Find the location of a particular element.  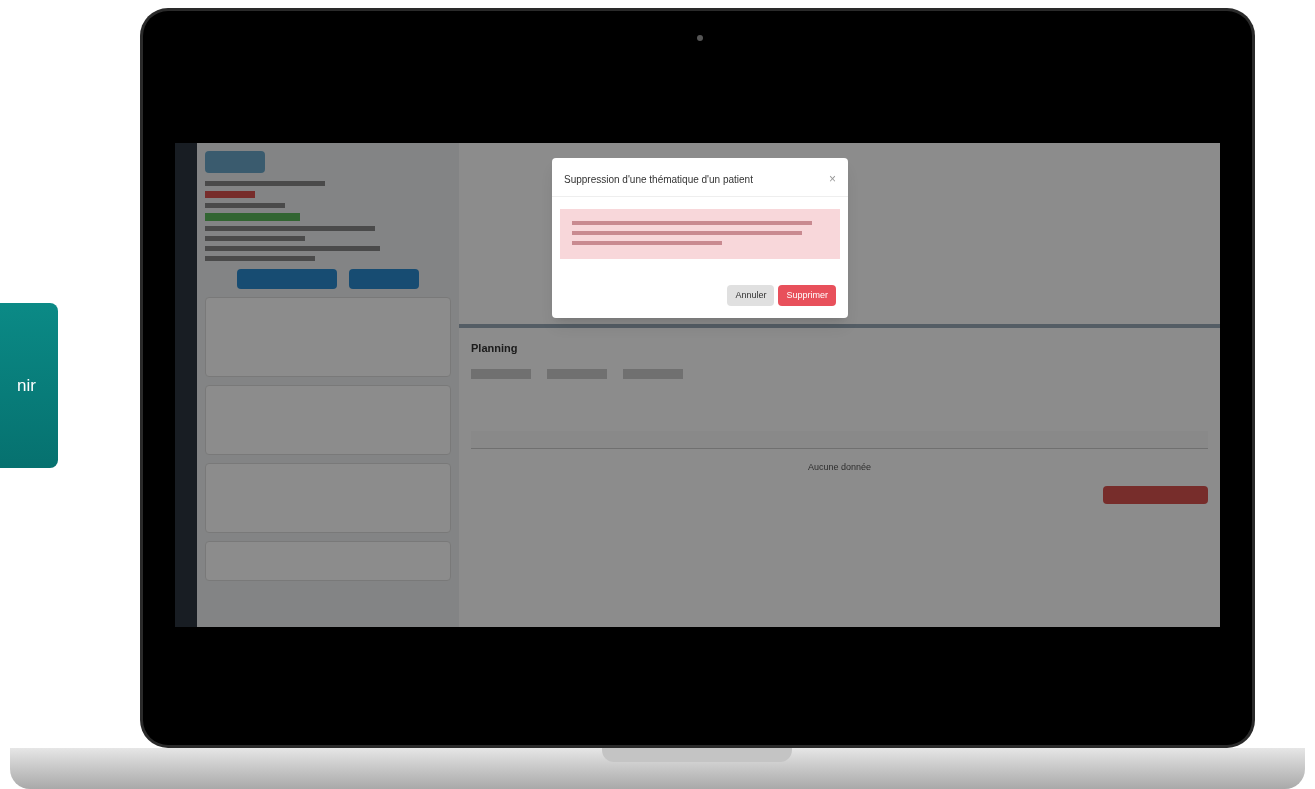

side-button: nir is located at coordinates (29, 385).